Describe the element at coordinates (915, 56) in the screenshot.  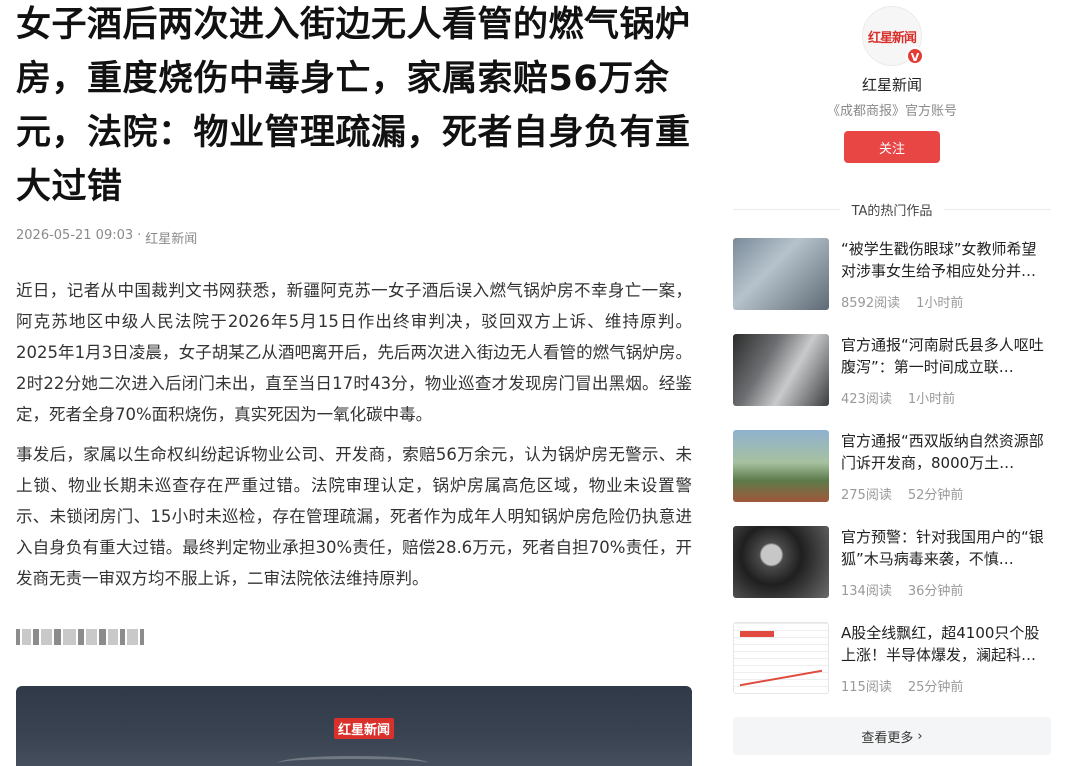
I see `verified-badge-icon: V` at that location.